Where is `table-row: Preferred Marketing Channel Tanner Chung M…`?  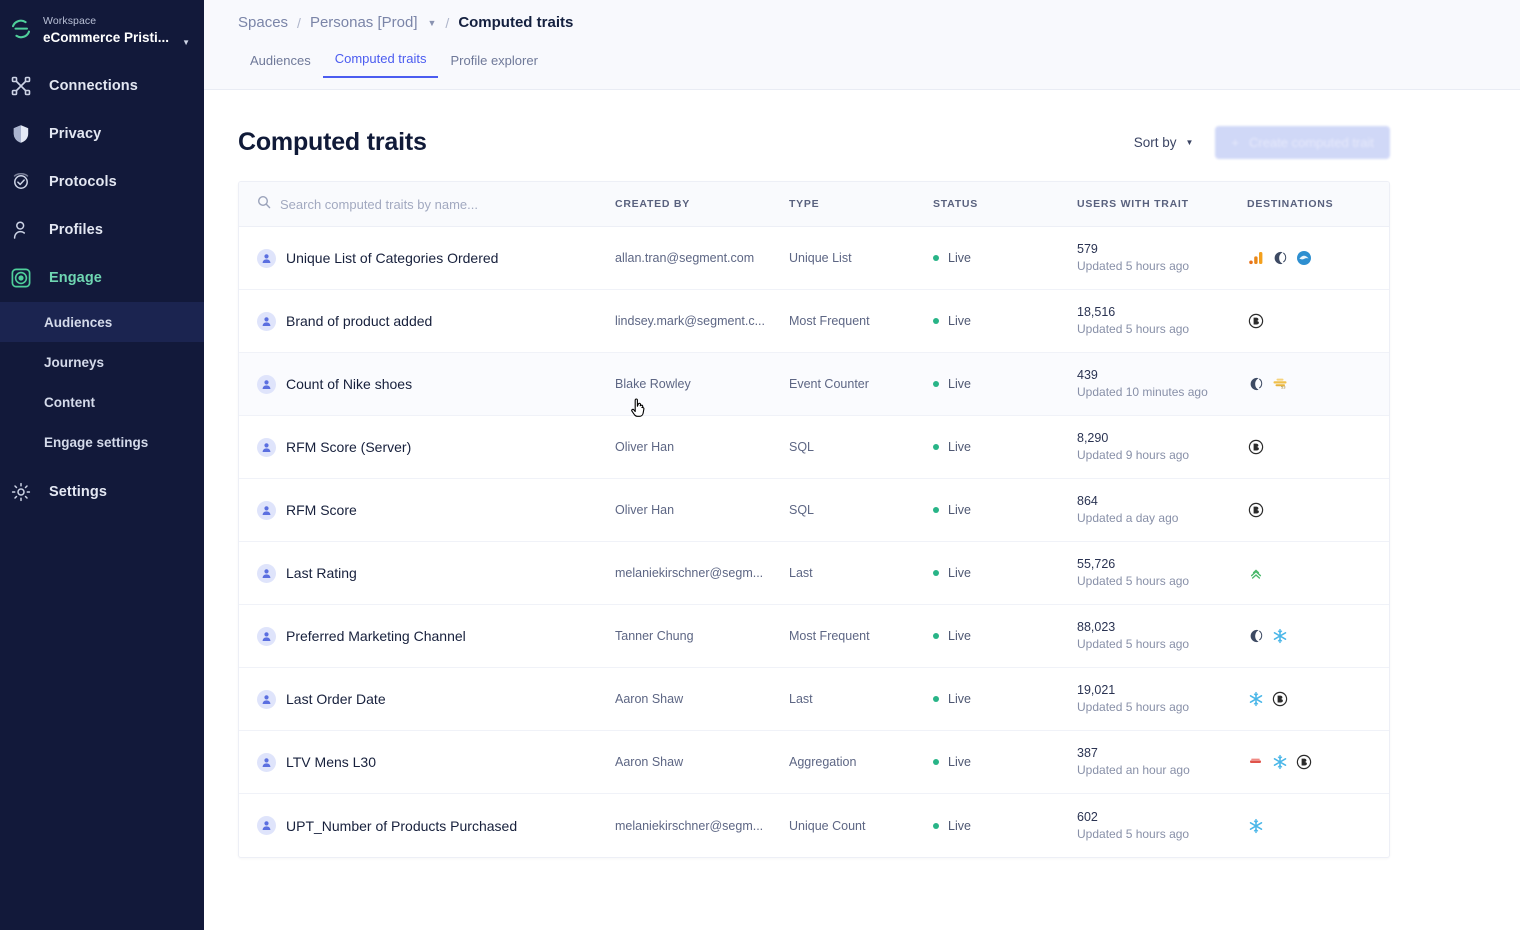 table-row: Preferred Marketing Channel Tanner Chung M… is located at coordinates (814, 636).